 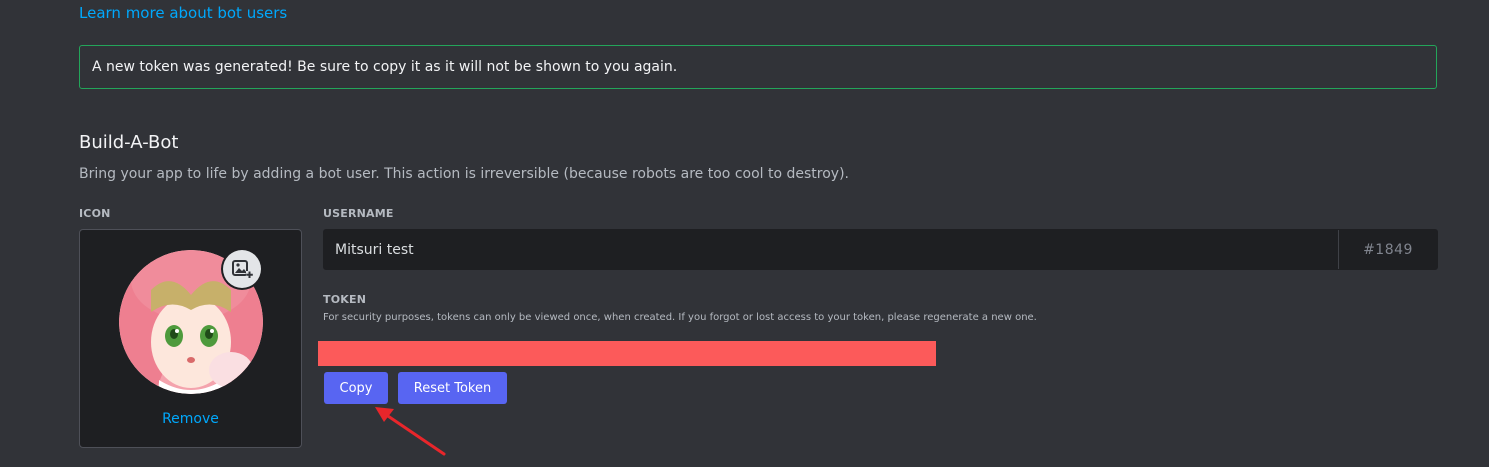 What do you see at coordinates (129, 142) in the screenshot?
I see `section-title: Build-A-Bot` at bounding box center [129, 142].